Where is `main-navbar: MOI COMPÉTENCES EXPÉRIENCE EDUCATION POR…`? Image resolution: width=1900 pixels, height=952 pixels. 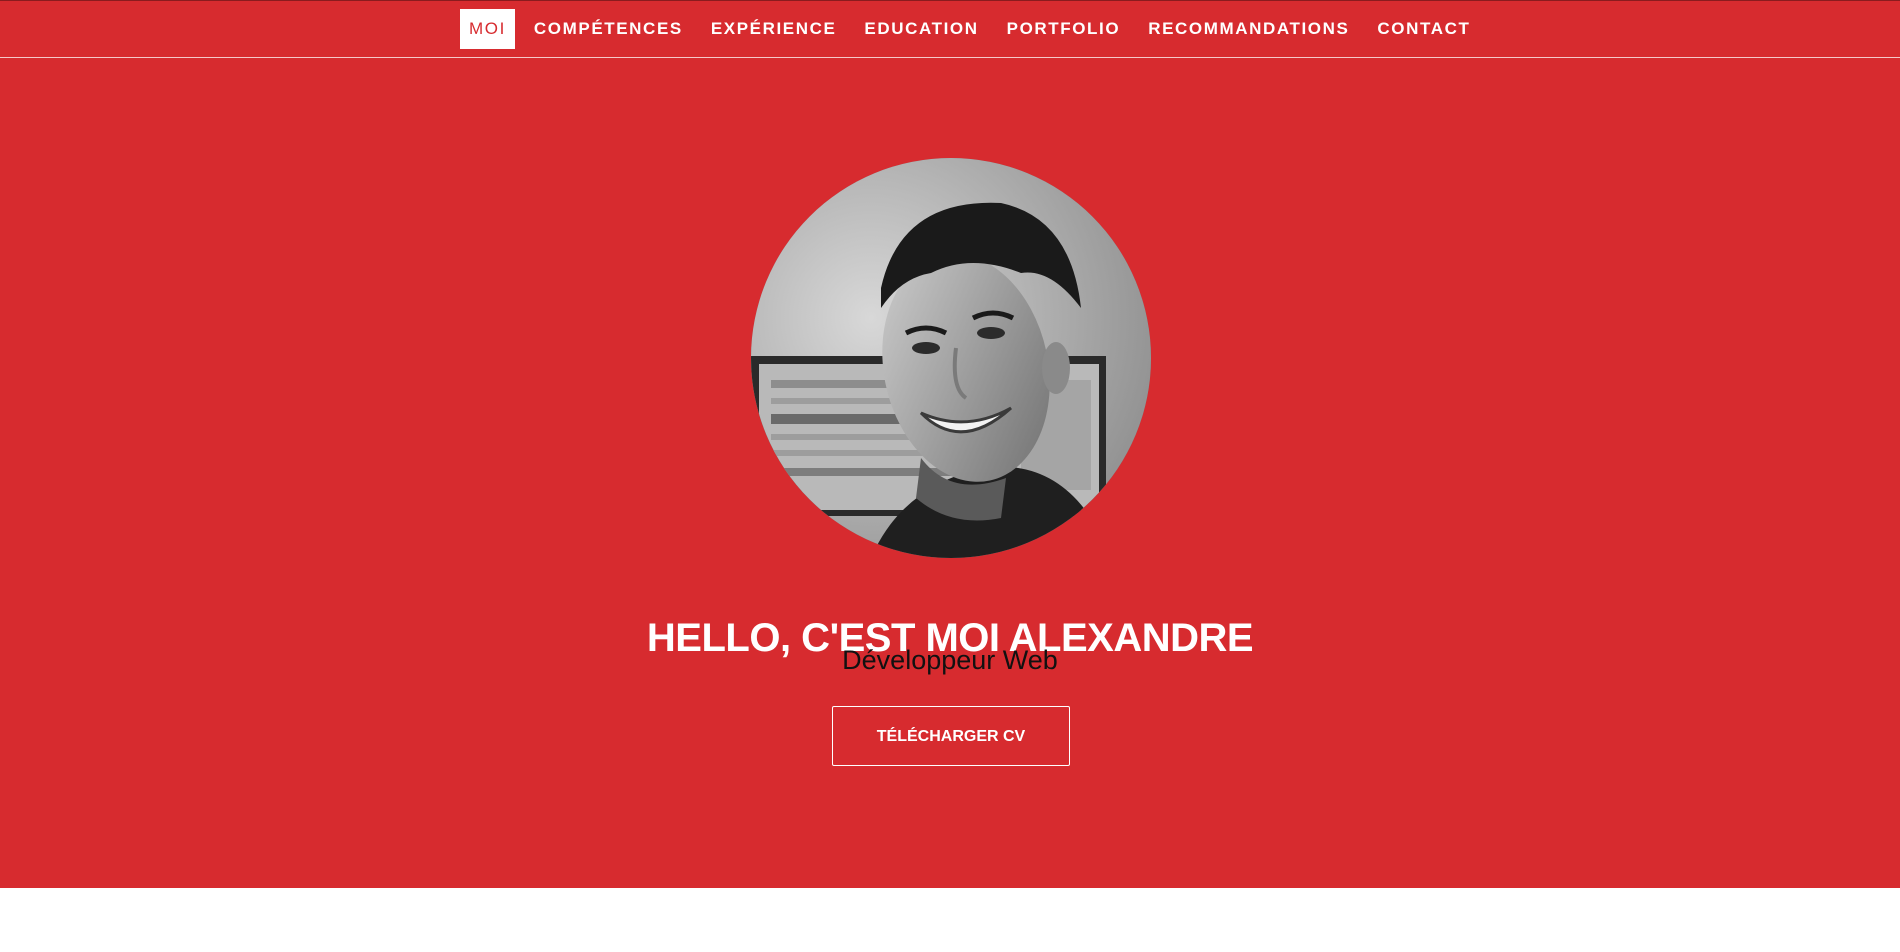
main-navbar: MOI COMPÉTENCES EXPÉRIENCE EDUCATION POR… is located at coordinates (950, 29).